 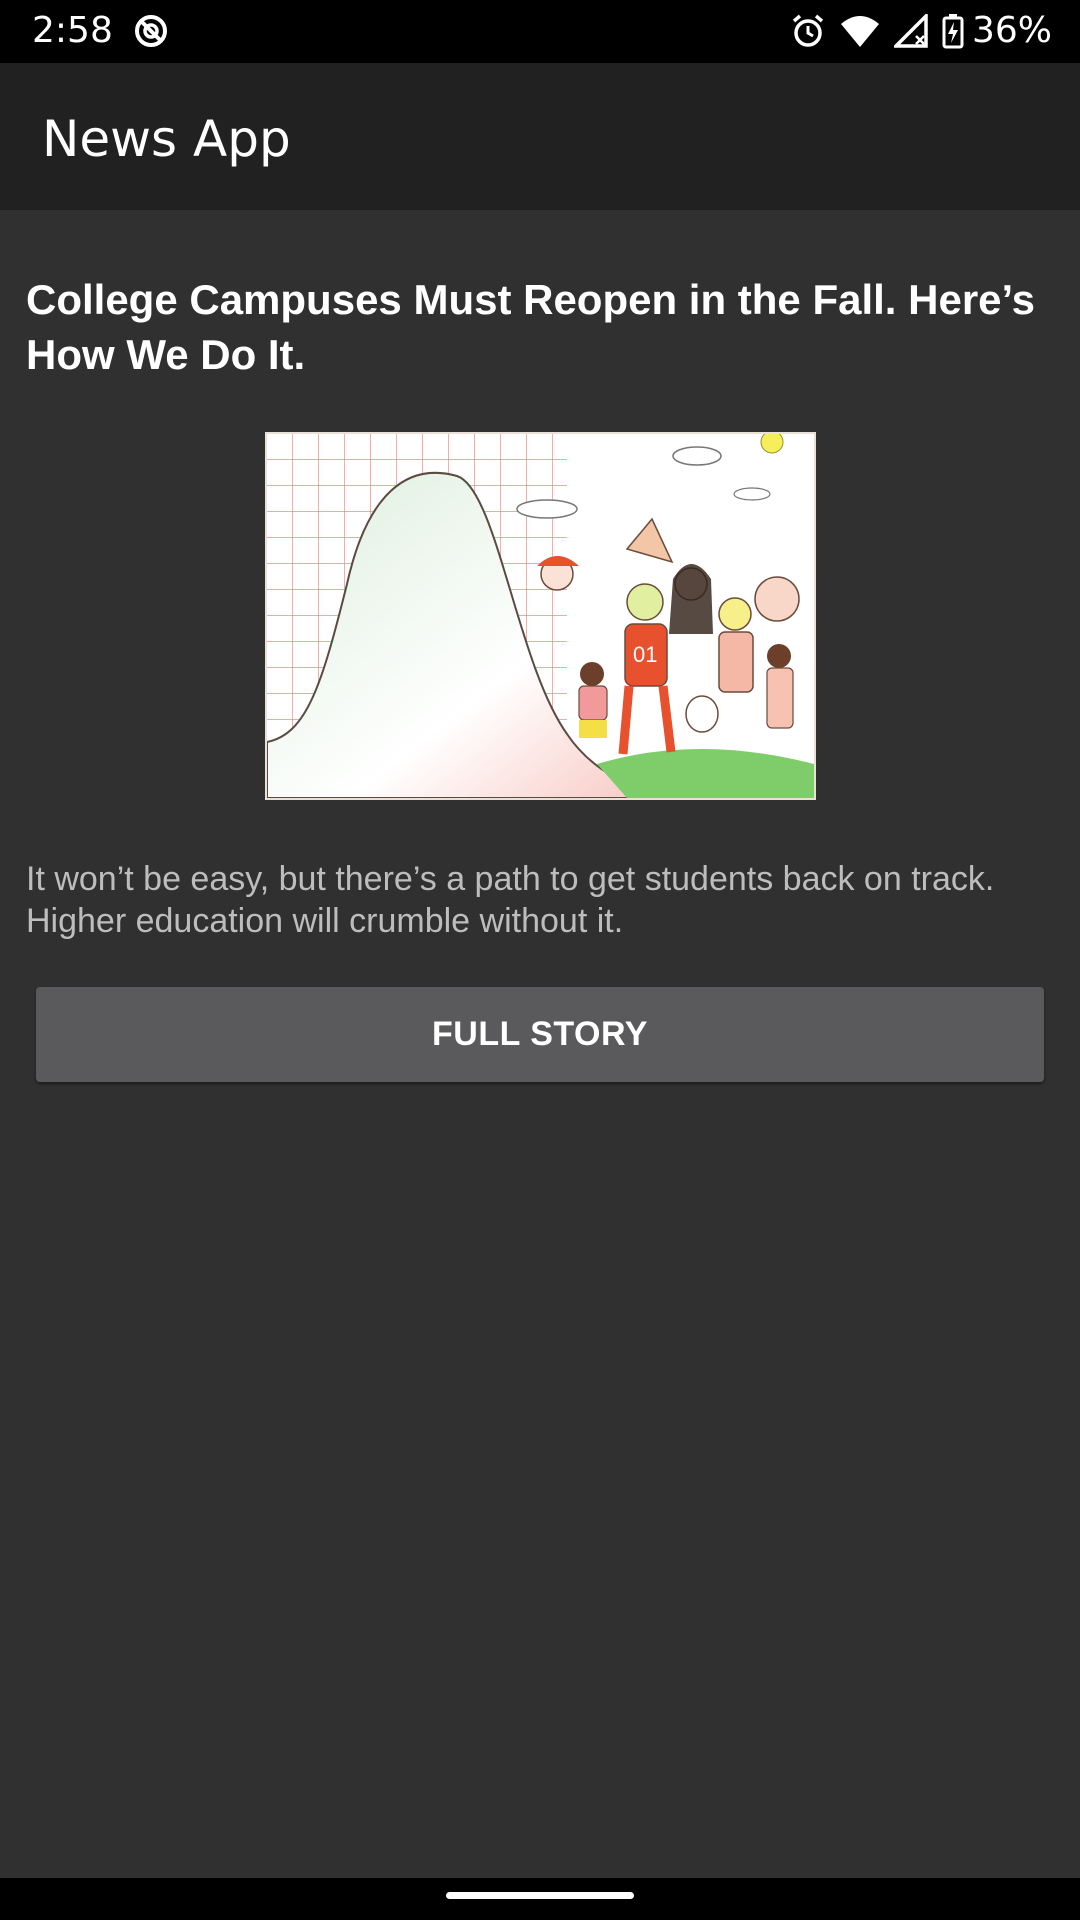 What do you see at coordinates (540, 31) in the screenshot?
I see `status-bar: 2:58 36%` at bounding box center [540, 31].